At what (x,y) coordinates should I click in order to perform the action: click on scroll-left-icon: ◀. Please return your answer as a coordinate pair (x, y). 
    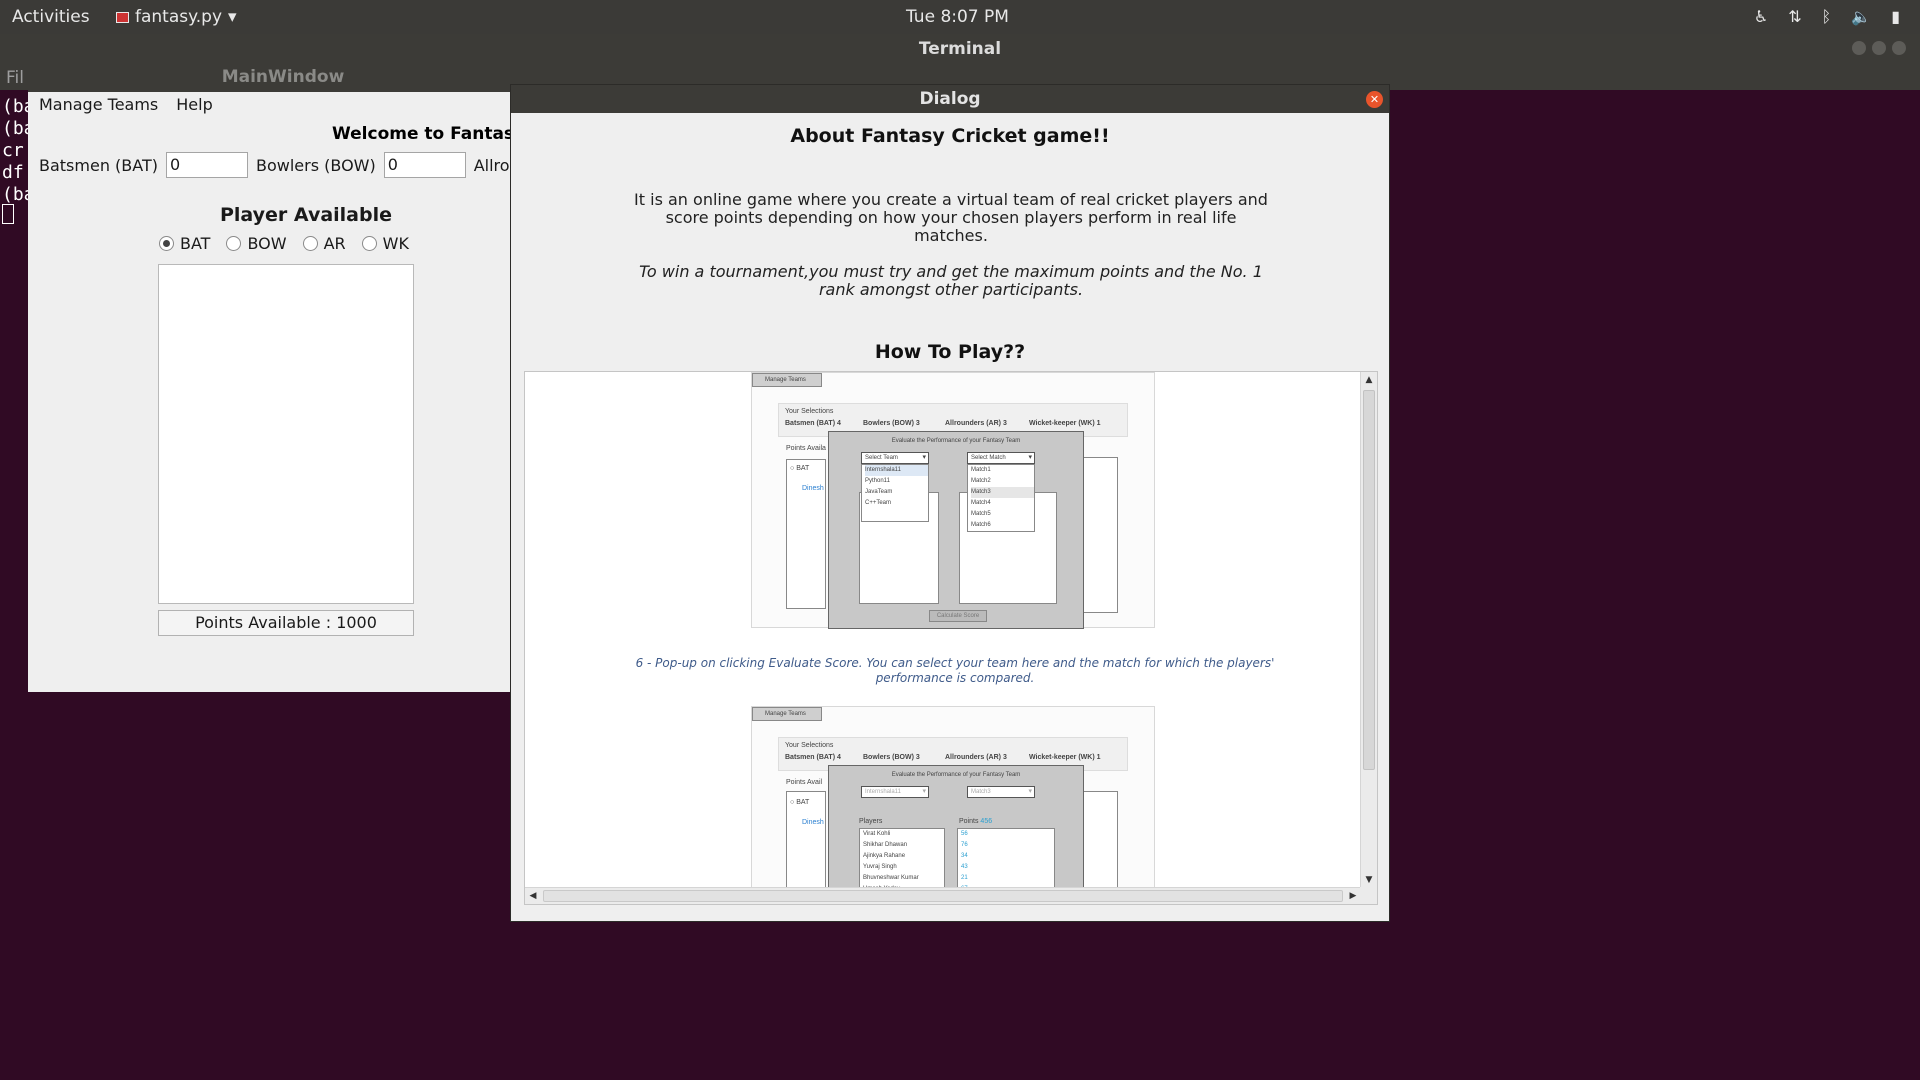
    Looking at the image, I should click on (533, 896).